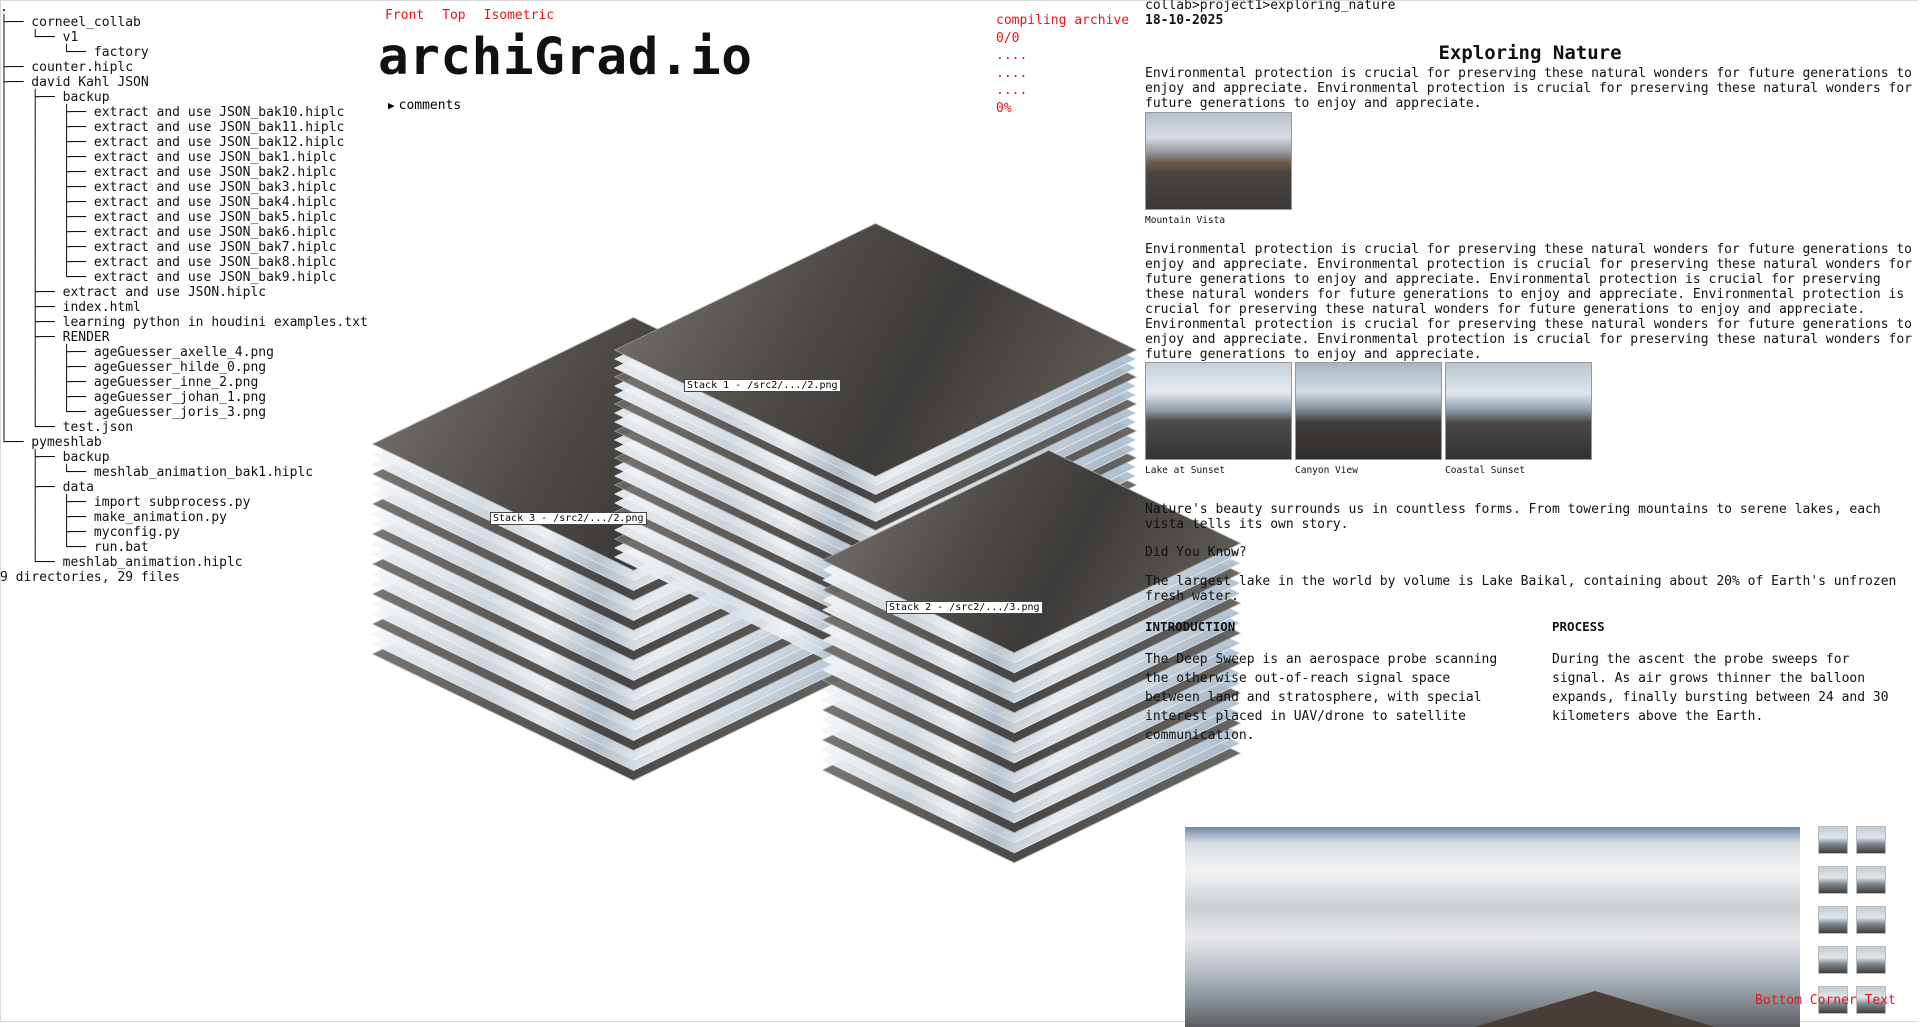 The image size is (1920, 1027). Describe the element at coordinates (186, 247) in the screenshot. I see `tree-entry: │ │ ├── extract and use JSON_bak7.hiplc` at that location.